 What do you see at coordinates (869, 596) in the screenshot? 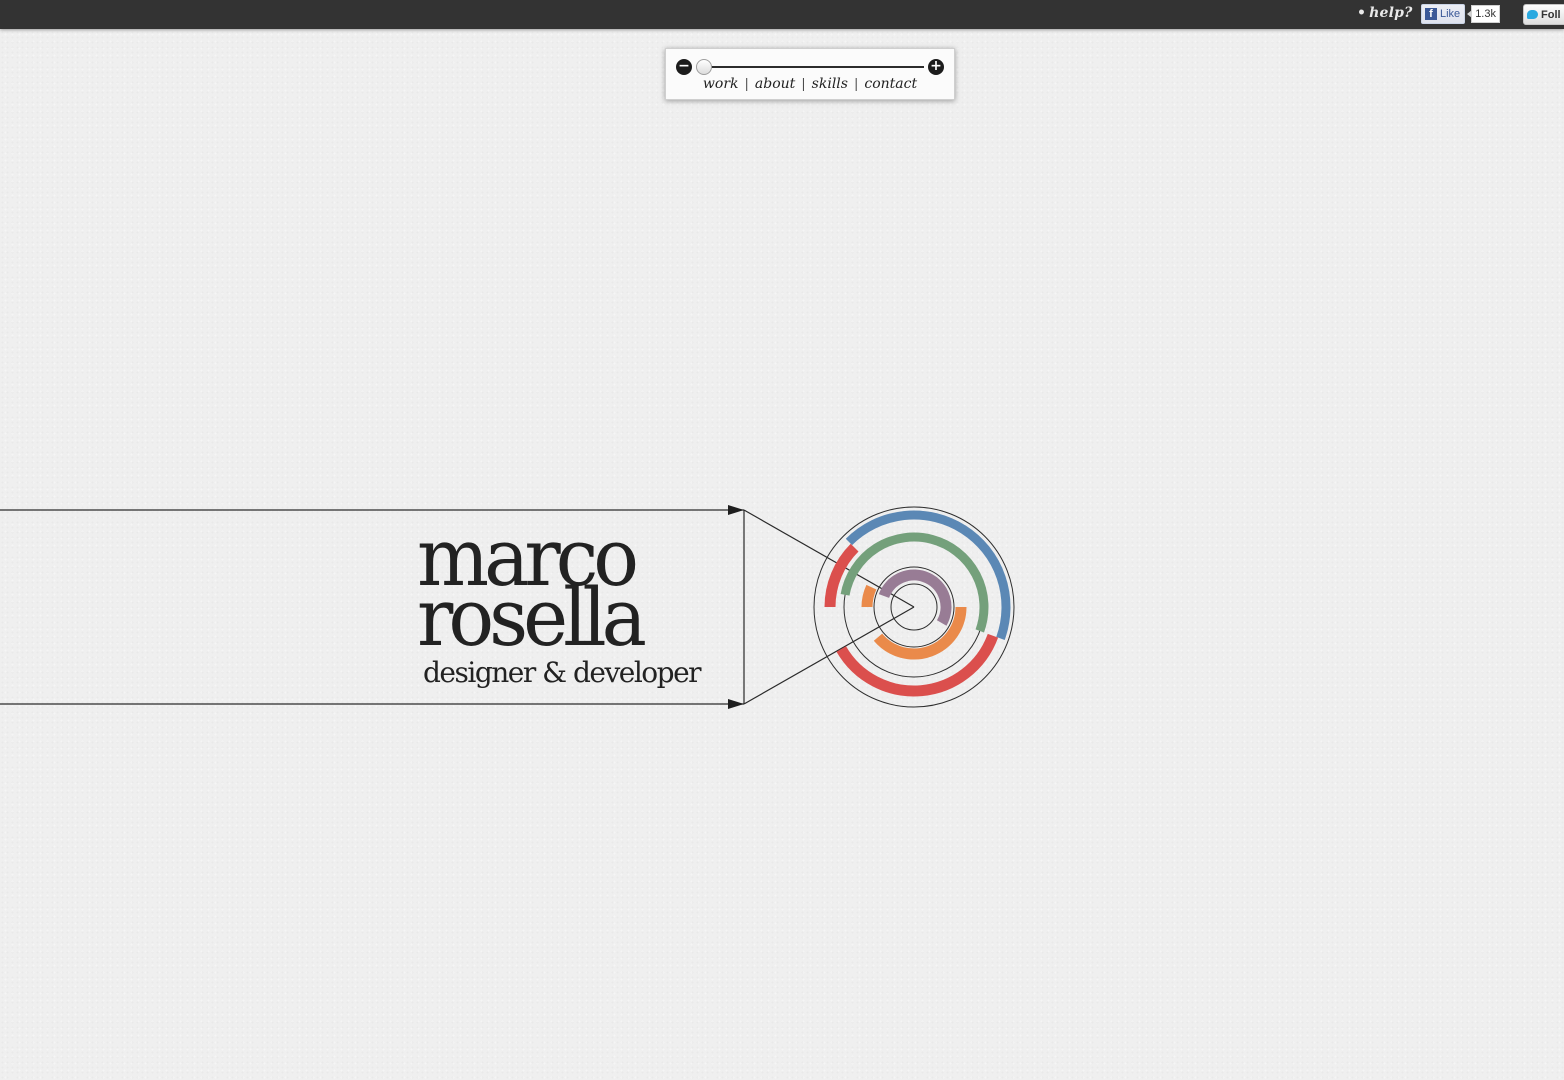
I see `ring-segment-orange-left` at bounding box center [869, 596].